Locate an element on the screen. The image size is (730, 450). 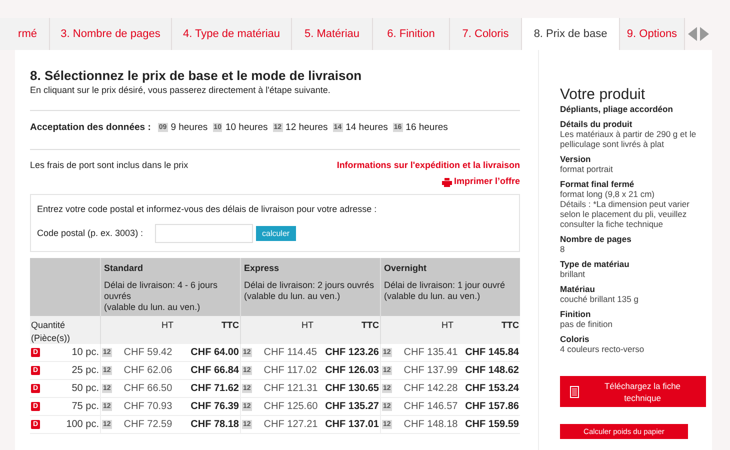
detail-label: Matériau is located at coordinates (578, 289).